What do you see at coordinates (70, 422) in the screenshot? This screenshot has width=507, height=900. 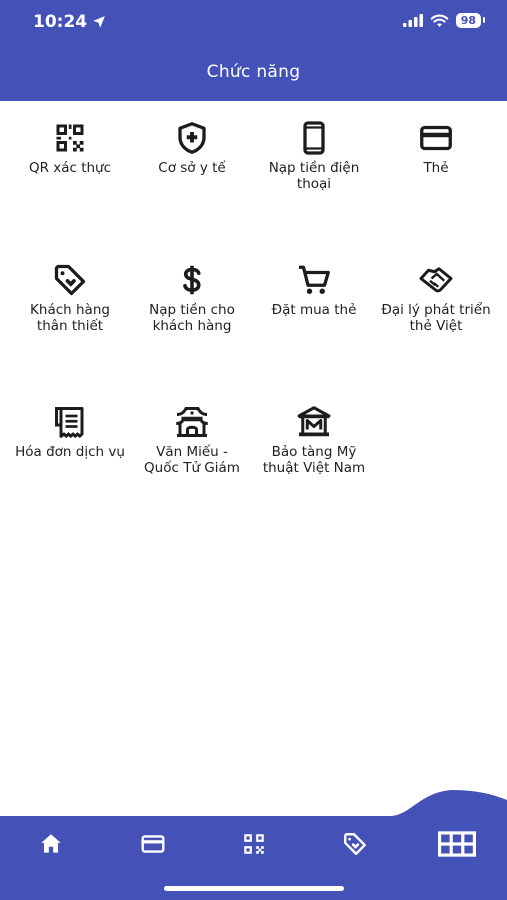 I see `receipt-icon` at bounding box center [70, 422].